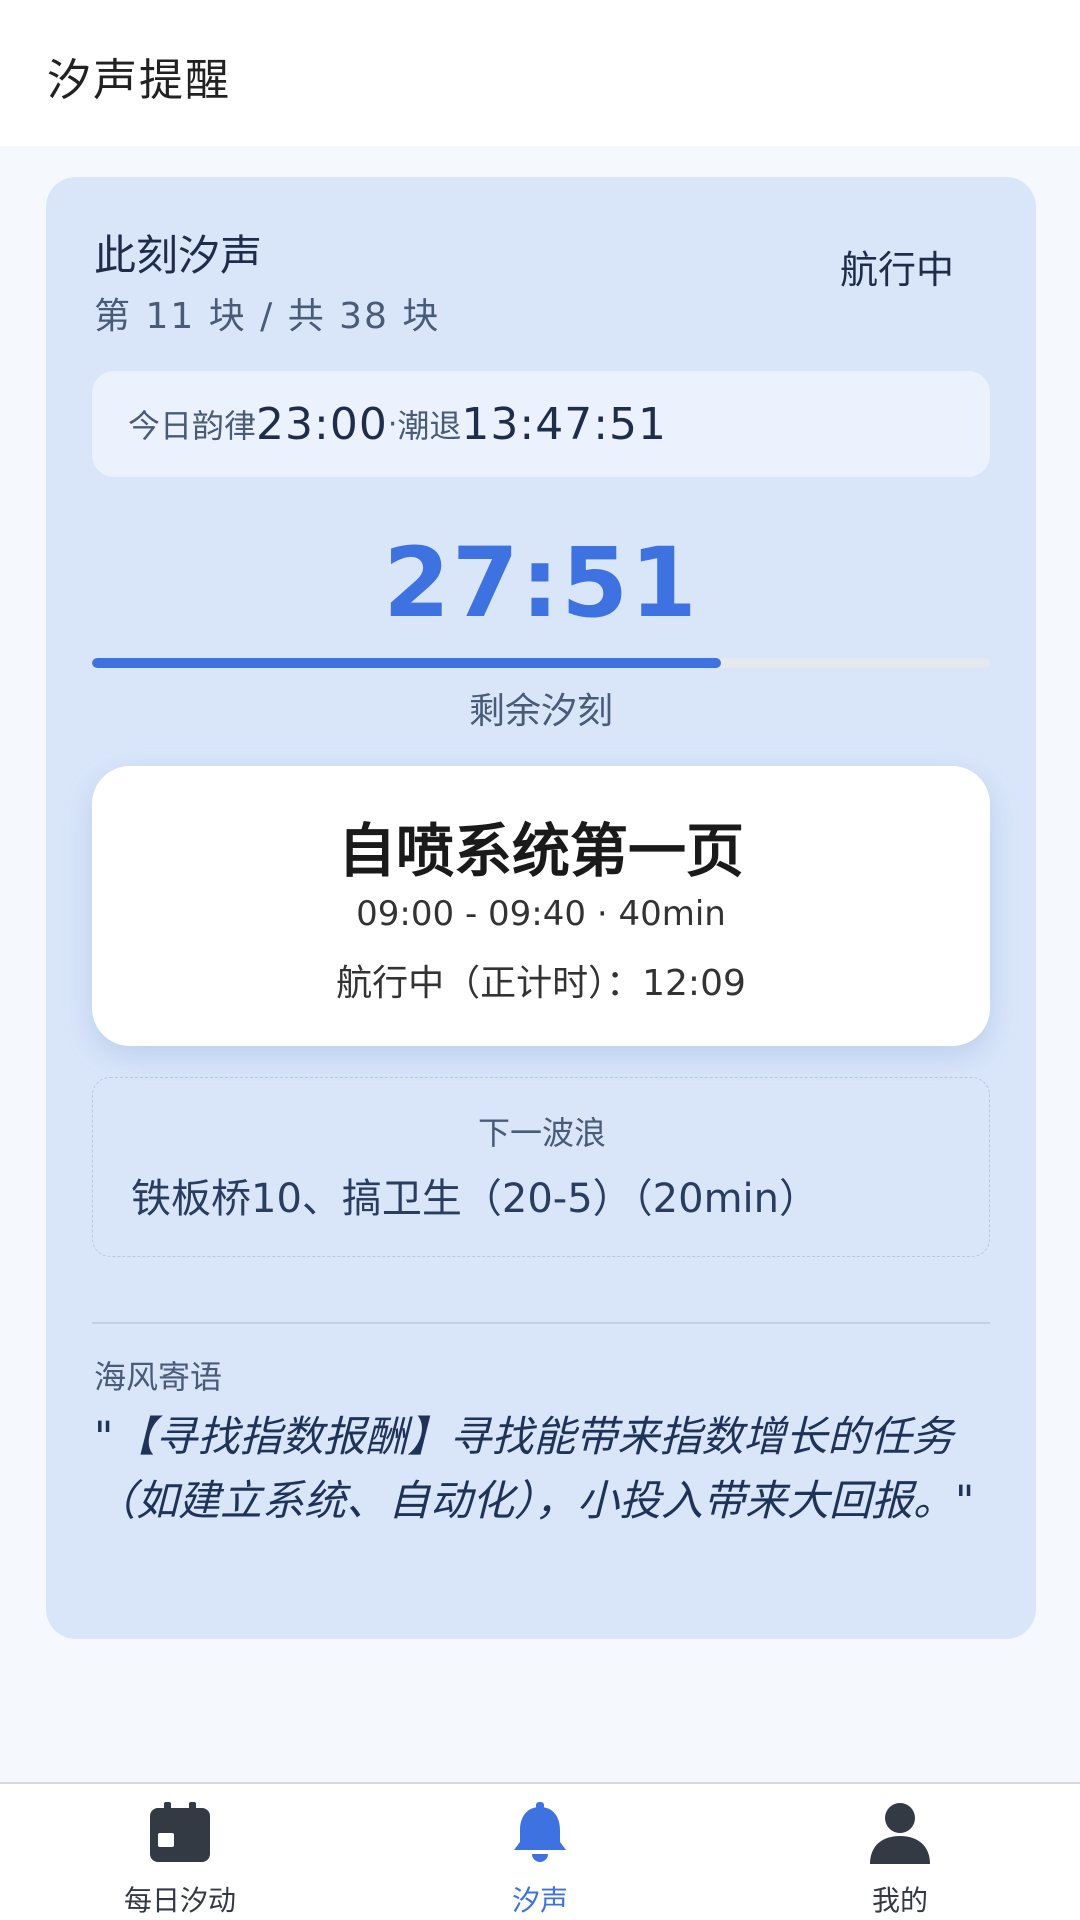  What do you see at coordinates (541, 983) in the screenshot?
I see `task-elapsed: 航行中（正计时）：12:09` at bounding box center [541, 983].